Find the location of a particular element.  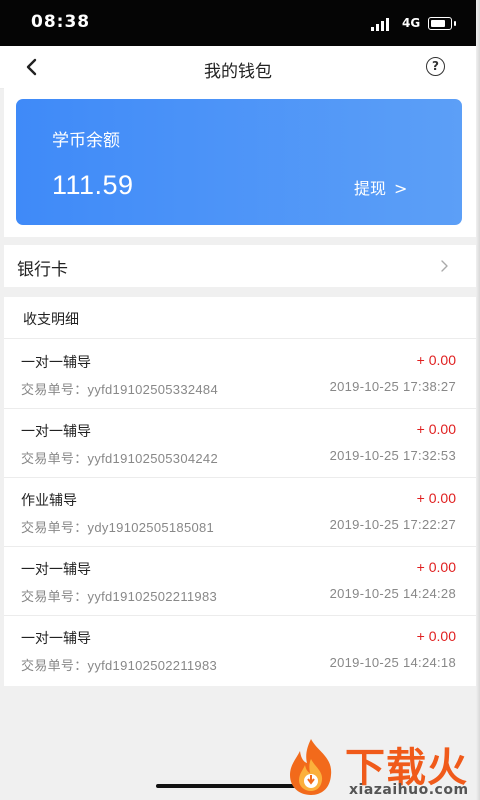

transaction-time: 2019-10-25 14:24:18 is located at coordinates (392, 662).